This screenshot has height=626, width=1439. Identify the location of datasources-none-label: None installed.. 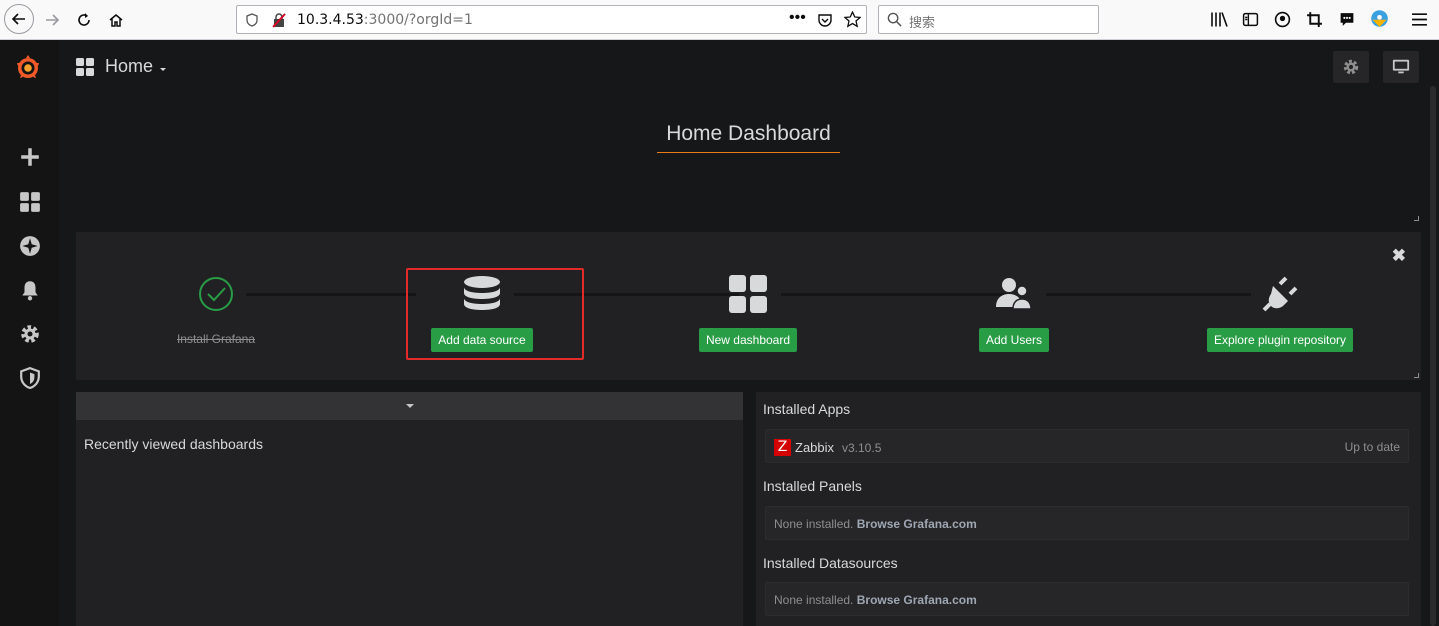
(814, 600).